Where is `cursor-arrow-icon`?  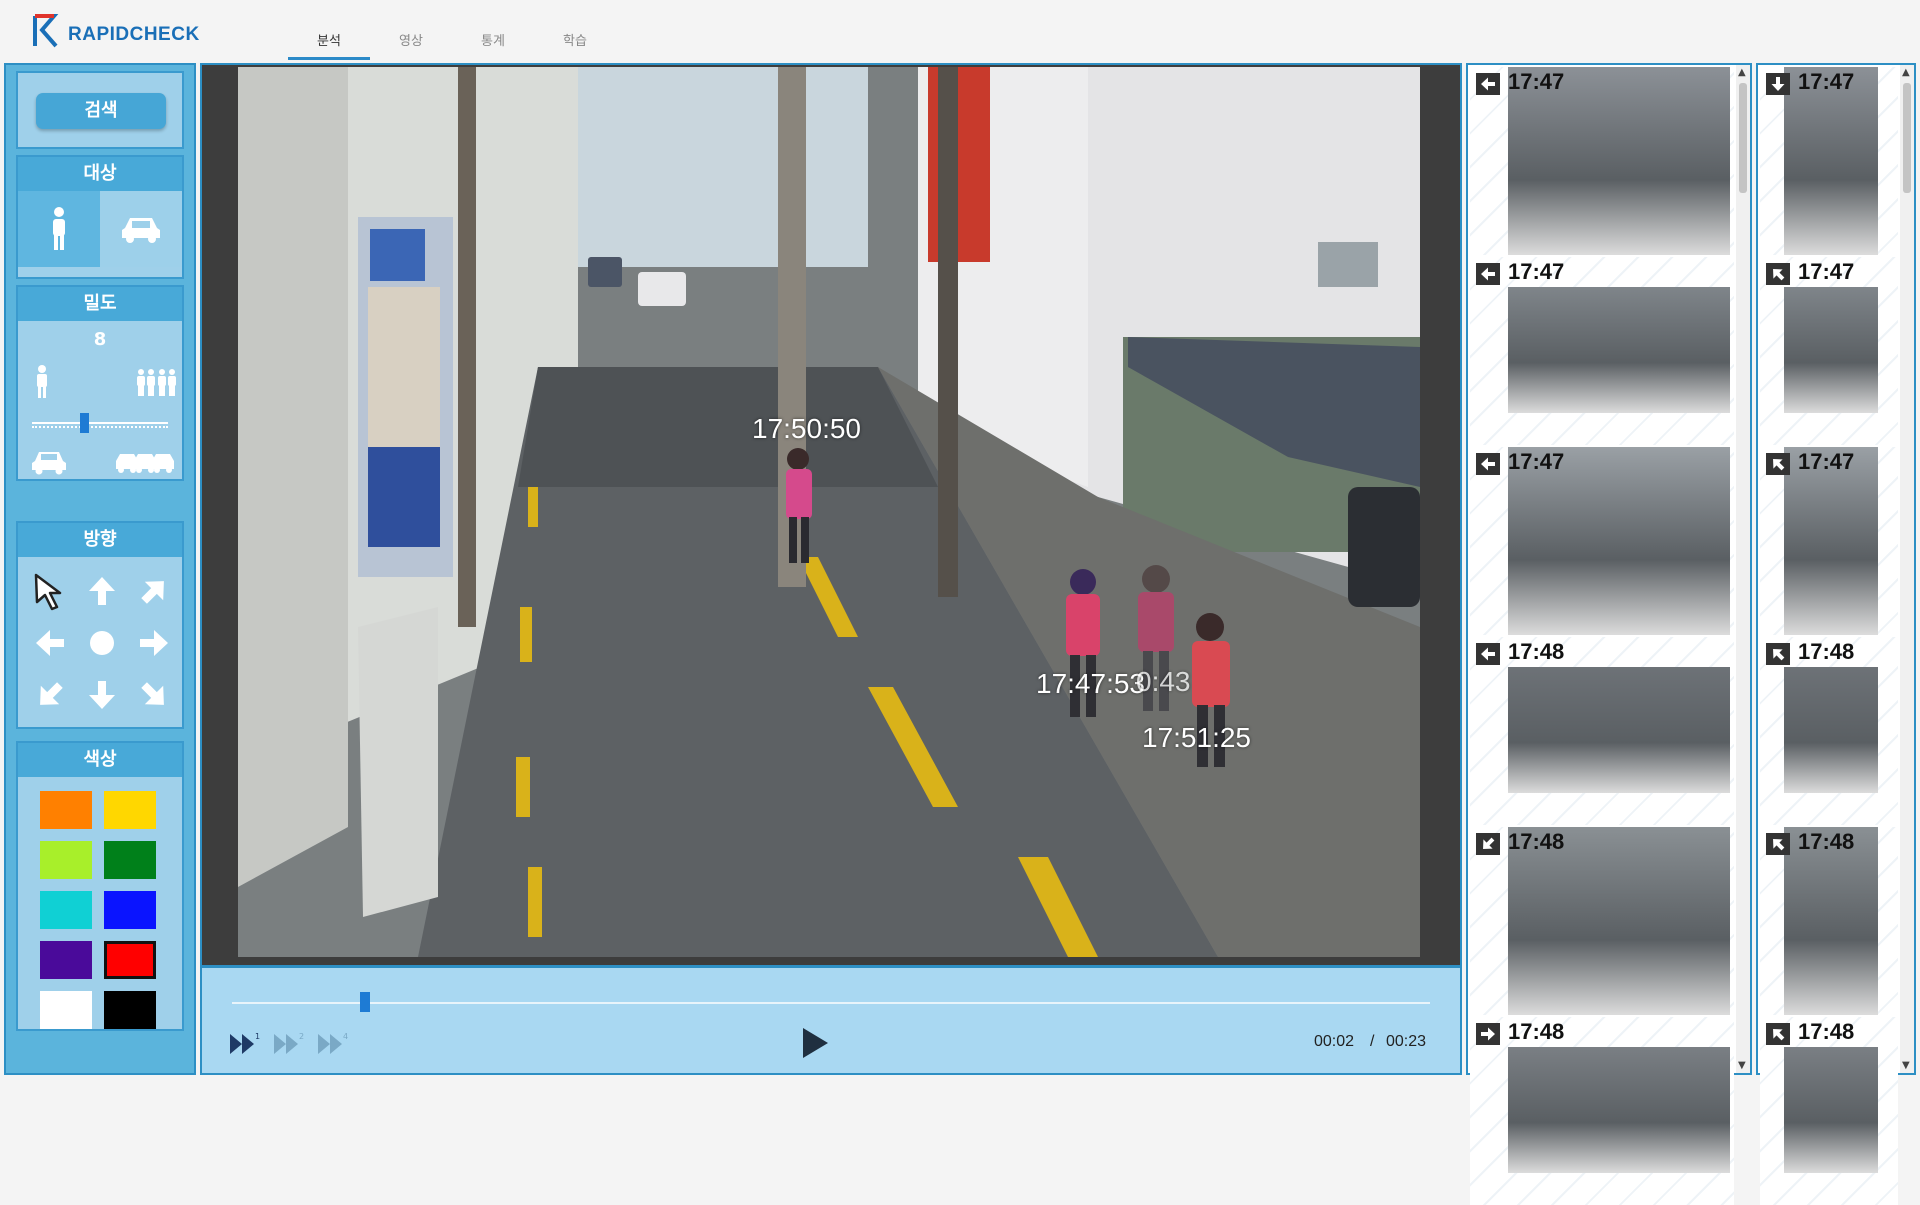
cursor-arrow-icon is located at coordinates (48, 592).